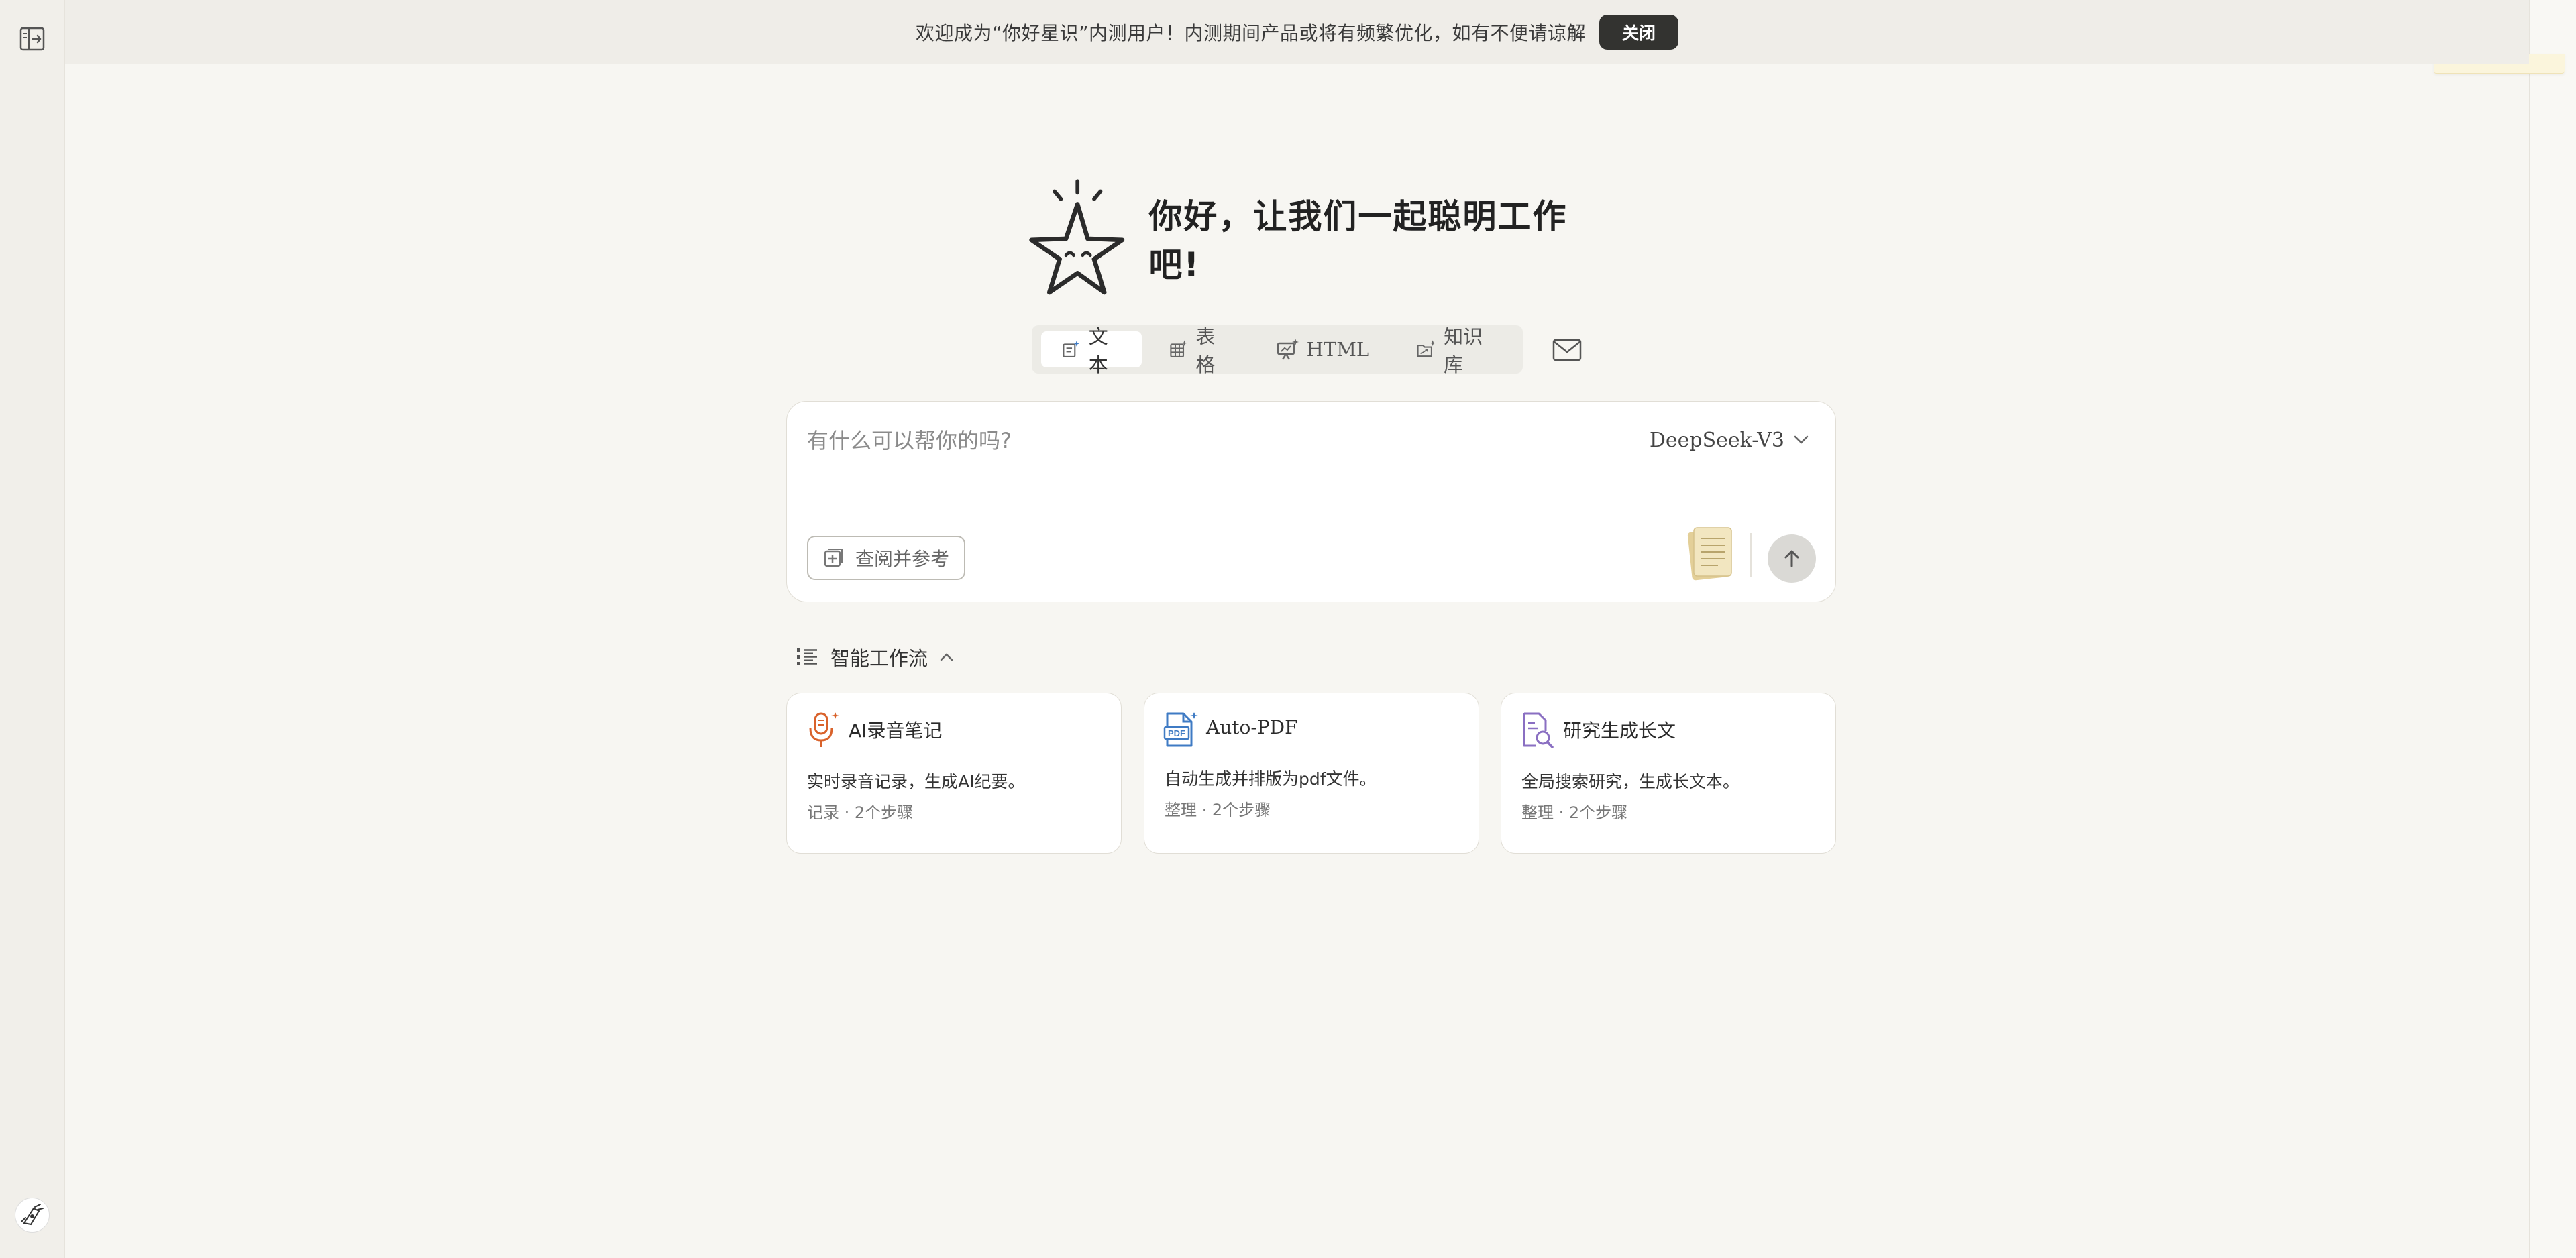 This screenshot has width=2576, height=1258. I want to click on workflow-card-meta: 记录 · 2个步骤, so click(860, 812).